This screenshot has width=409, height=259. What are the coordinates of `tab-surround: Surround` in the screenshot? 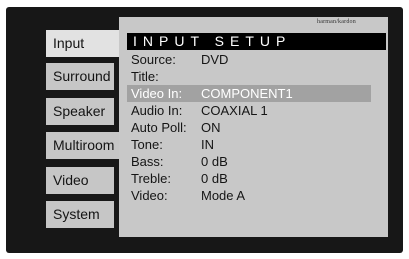 It's located at (80, 76).